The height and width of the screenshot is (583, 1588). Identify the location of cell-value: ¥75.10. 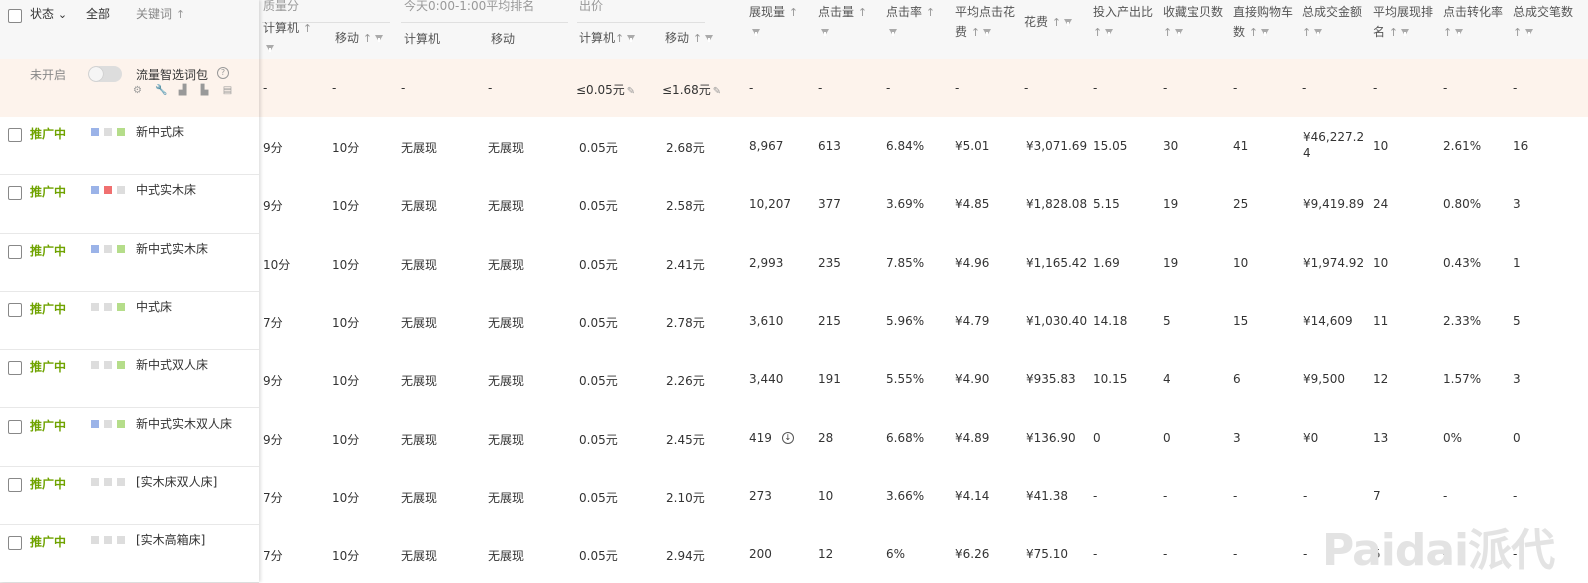
(1047, 554).